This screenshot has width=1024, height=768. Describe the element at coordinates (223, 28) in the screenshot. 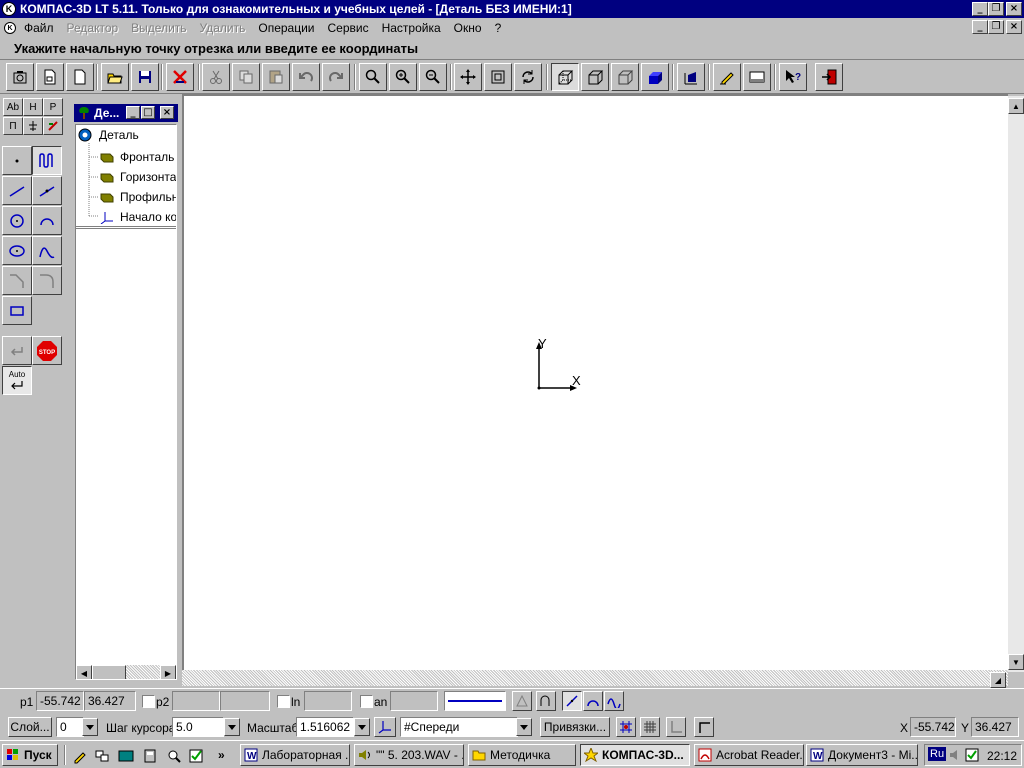

I see `menu-delete: Удалить` at that location.